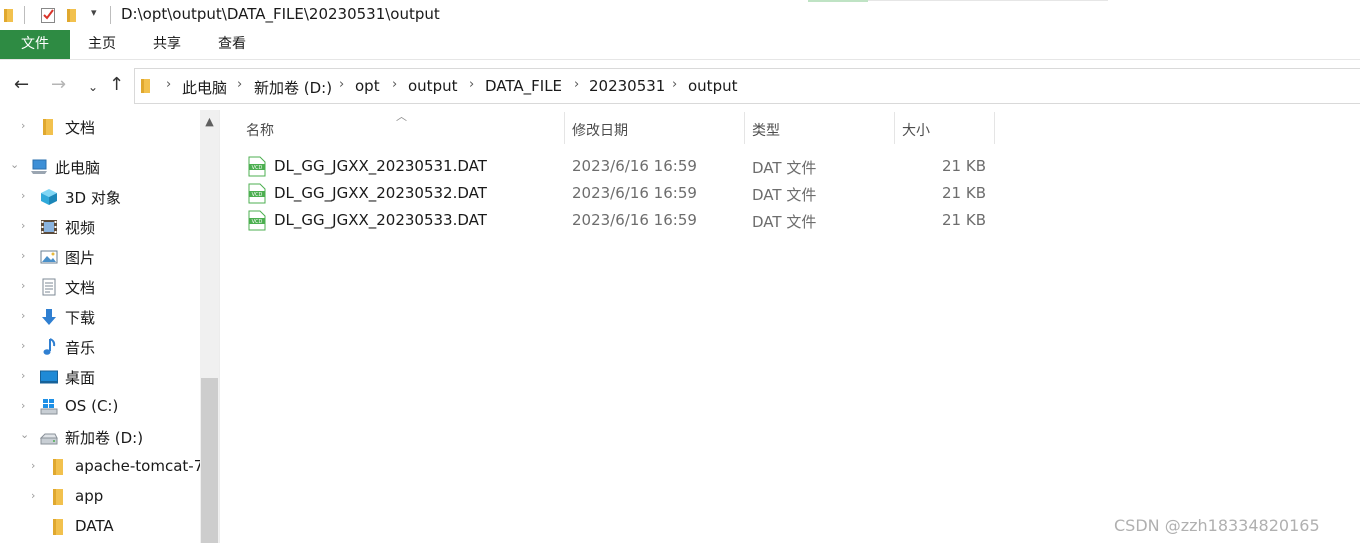  I want to click on sidebar-item-videos: › 视频, so click(100, 227).